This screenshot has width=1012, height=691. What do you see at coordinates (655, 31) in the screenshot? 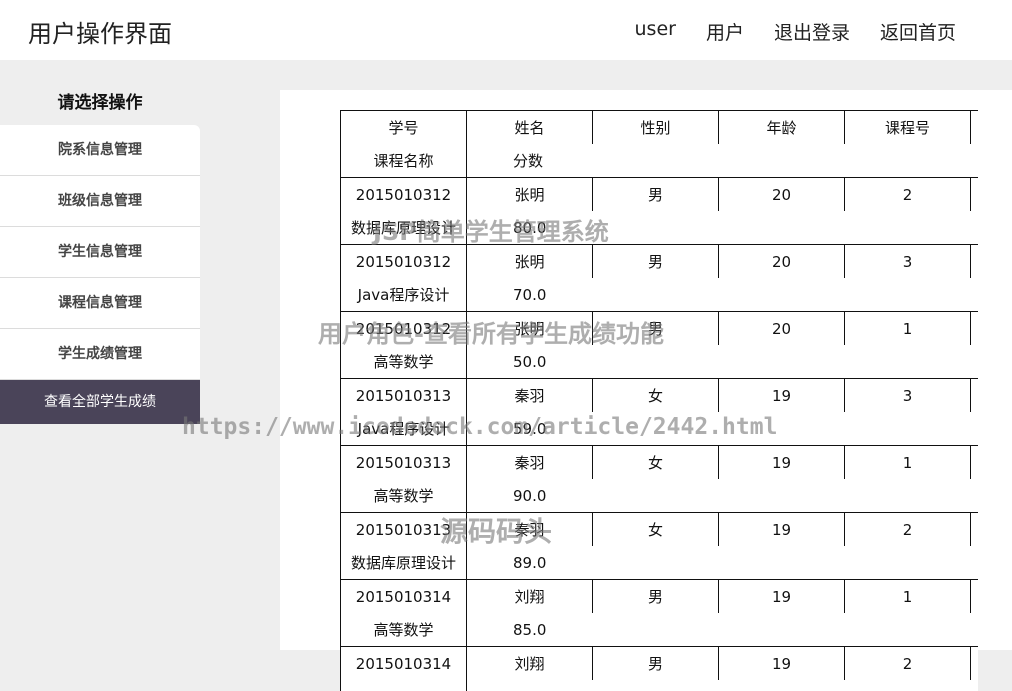
I see `nav-username: user` at bounding box center [655, 31].